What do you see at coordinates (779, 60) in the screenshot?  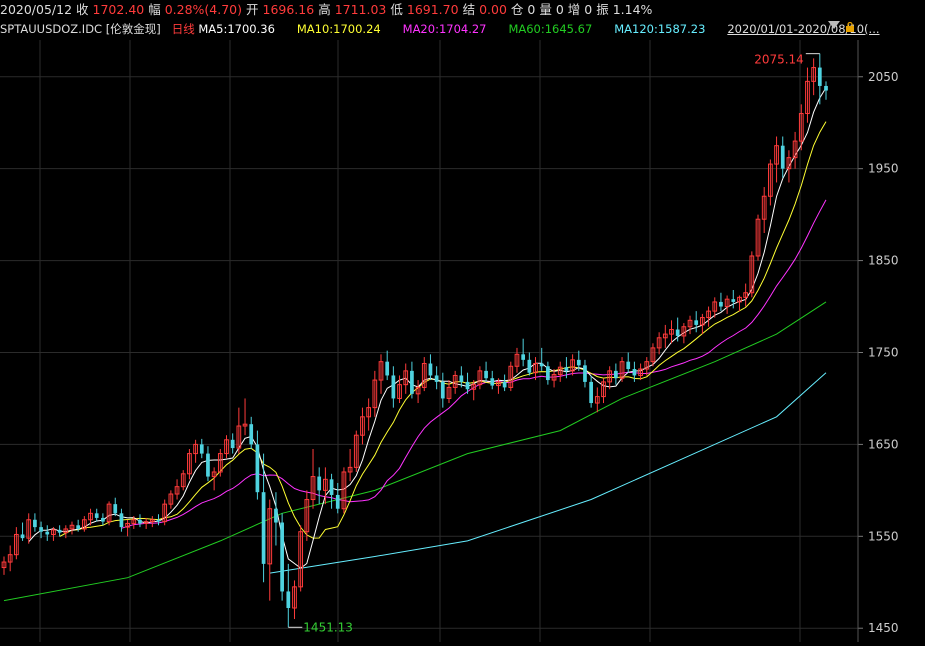 I see `max-label: 2075.14` at bounding box center [779, 60].